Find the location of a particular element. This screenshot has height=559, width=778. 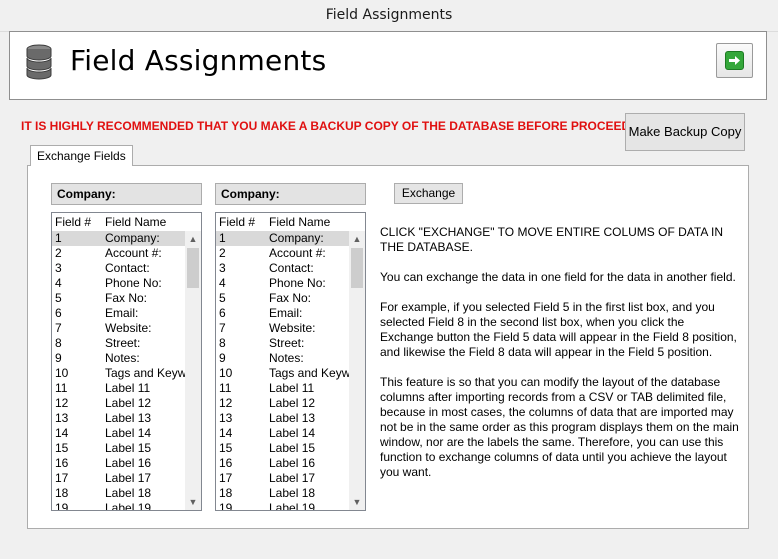

left-list-header: Field # Field Name is located at coordinates (118, 222).